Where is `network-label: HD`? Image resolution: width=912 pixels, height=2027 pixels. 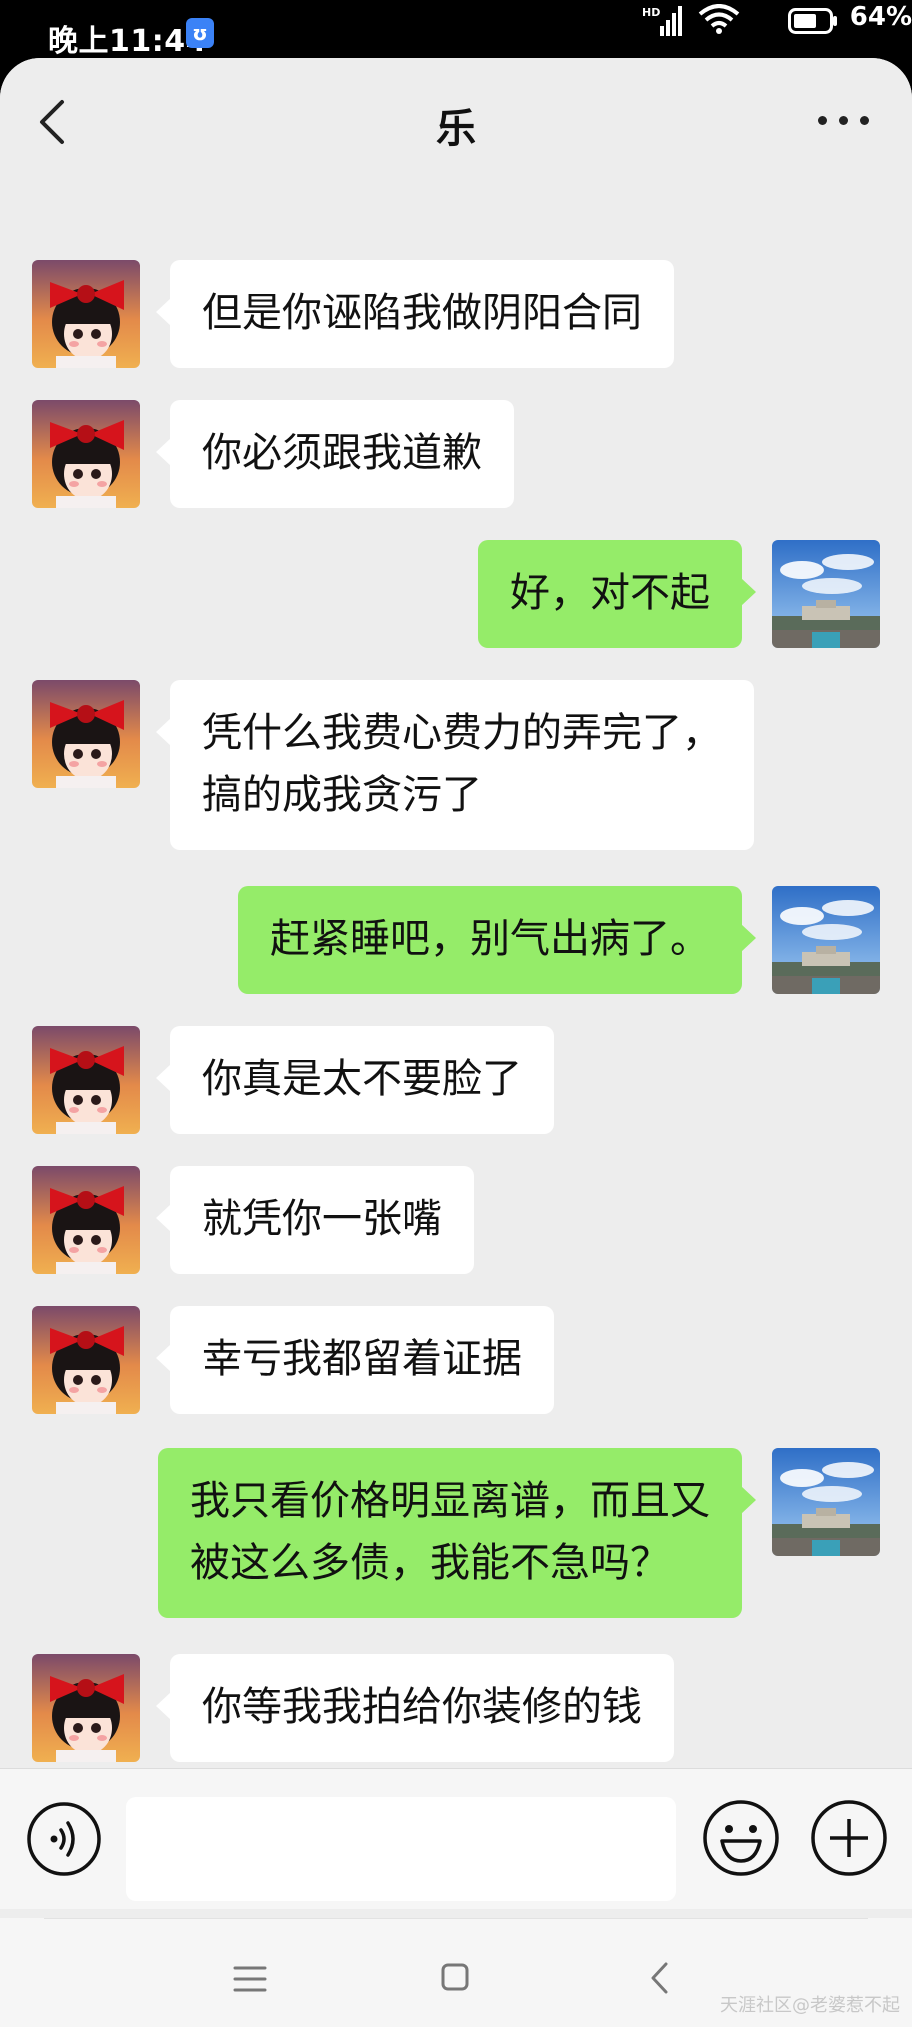
network-label: HD is located at coordinates (651, 12).